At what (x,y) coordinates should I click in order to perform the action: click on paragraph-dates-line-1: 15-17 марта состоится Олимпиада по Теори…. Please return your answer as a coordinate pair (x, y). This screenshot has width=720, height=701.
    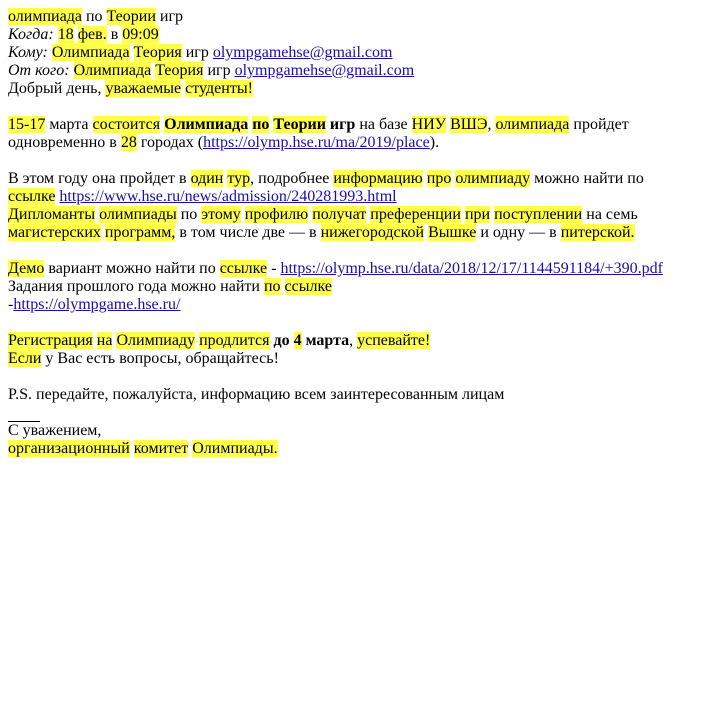
    Looking at the image, I should click on (358, 125).